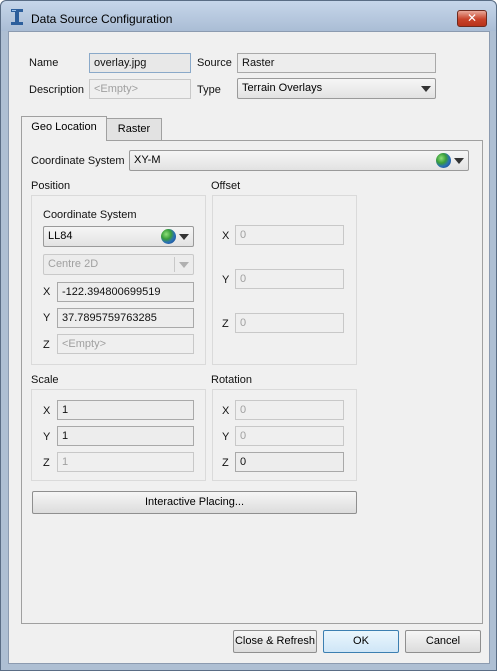 This screenshot has height=671, width=497. I want to click on position-mode-value: Centre 2D, so click(73, 264).